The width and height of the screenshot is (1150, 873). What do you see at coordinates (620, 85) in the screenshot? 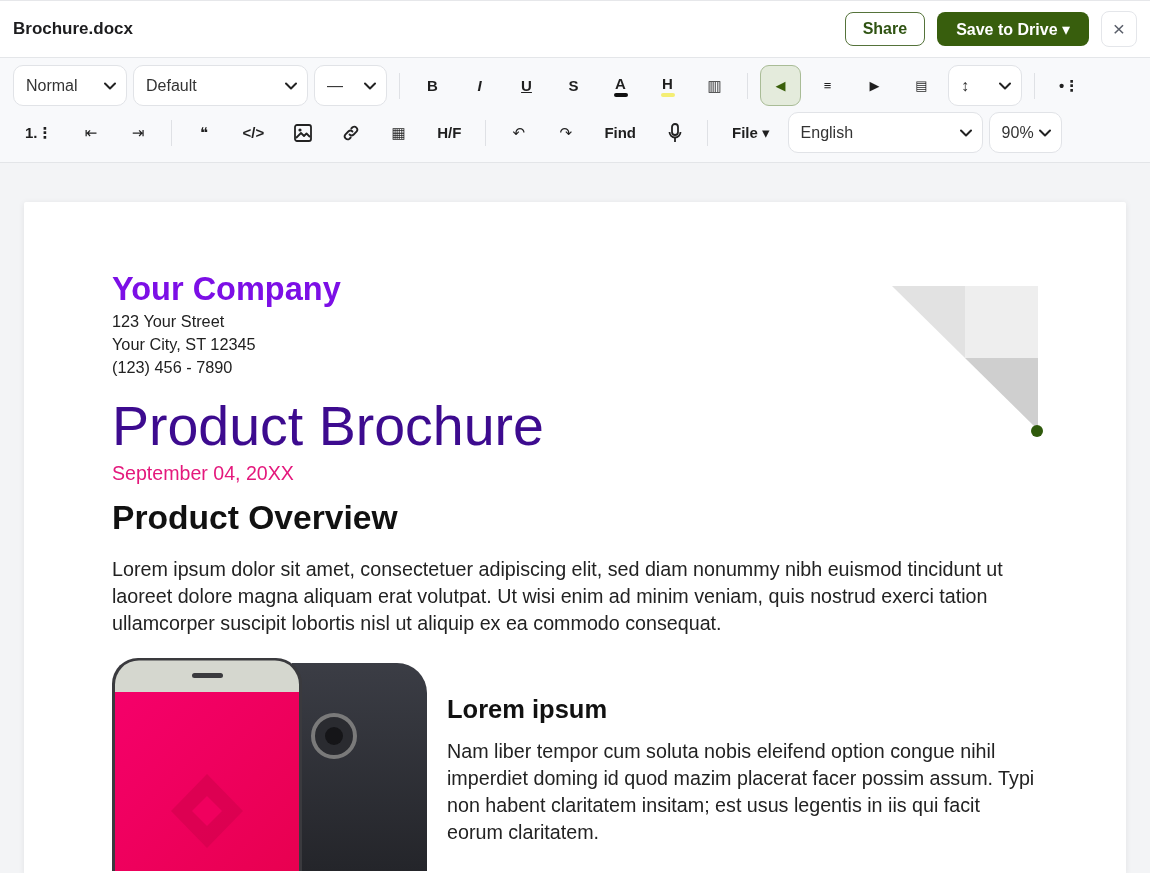
I see `toolbar-button: A` at bounding box center [620, 85].